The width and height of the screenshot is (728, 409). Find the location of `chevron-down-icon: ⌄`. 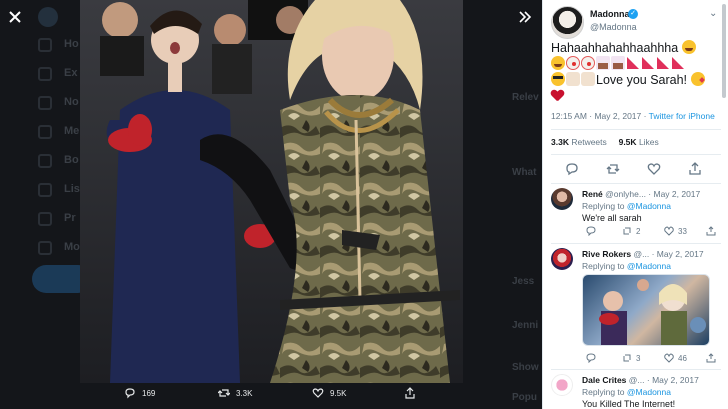

chevron-down-icon: ⌄ is located at coordinates (713, 13).